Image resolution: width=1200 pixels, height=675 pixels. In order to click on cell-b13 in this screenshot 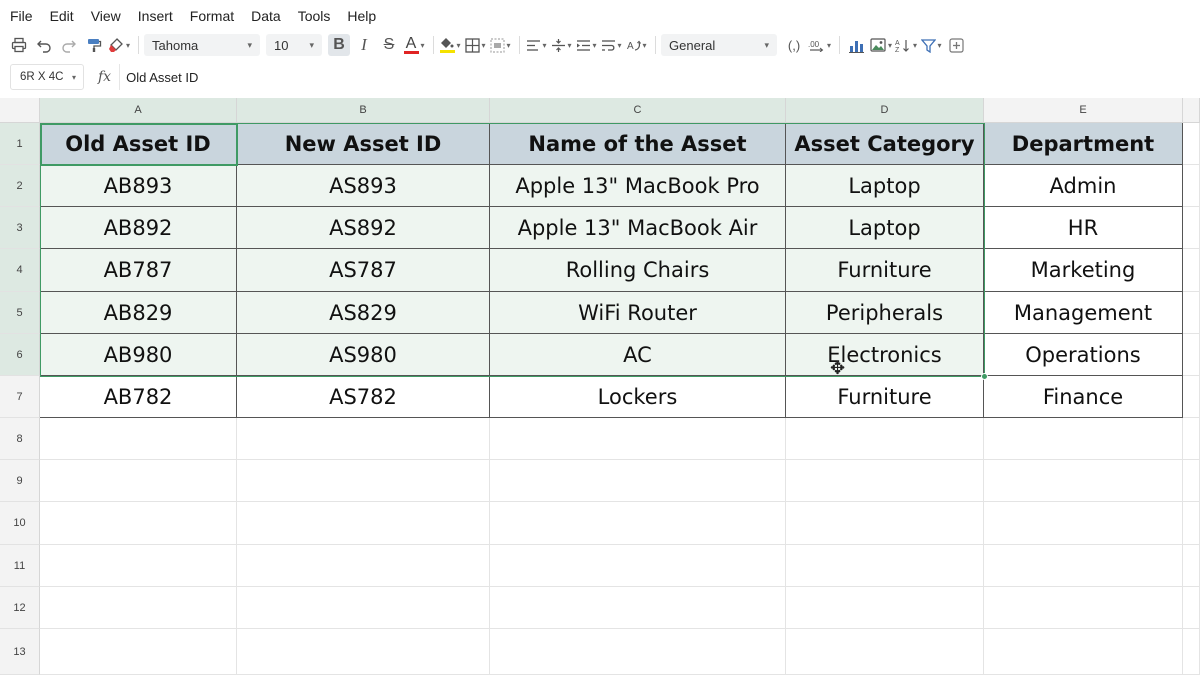, I will do `click(363, 652)`.